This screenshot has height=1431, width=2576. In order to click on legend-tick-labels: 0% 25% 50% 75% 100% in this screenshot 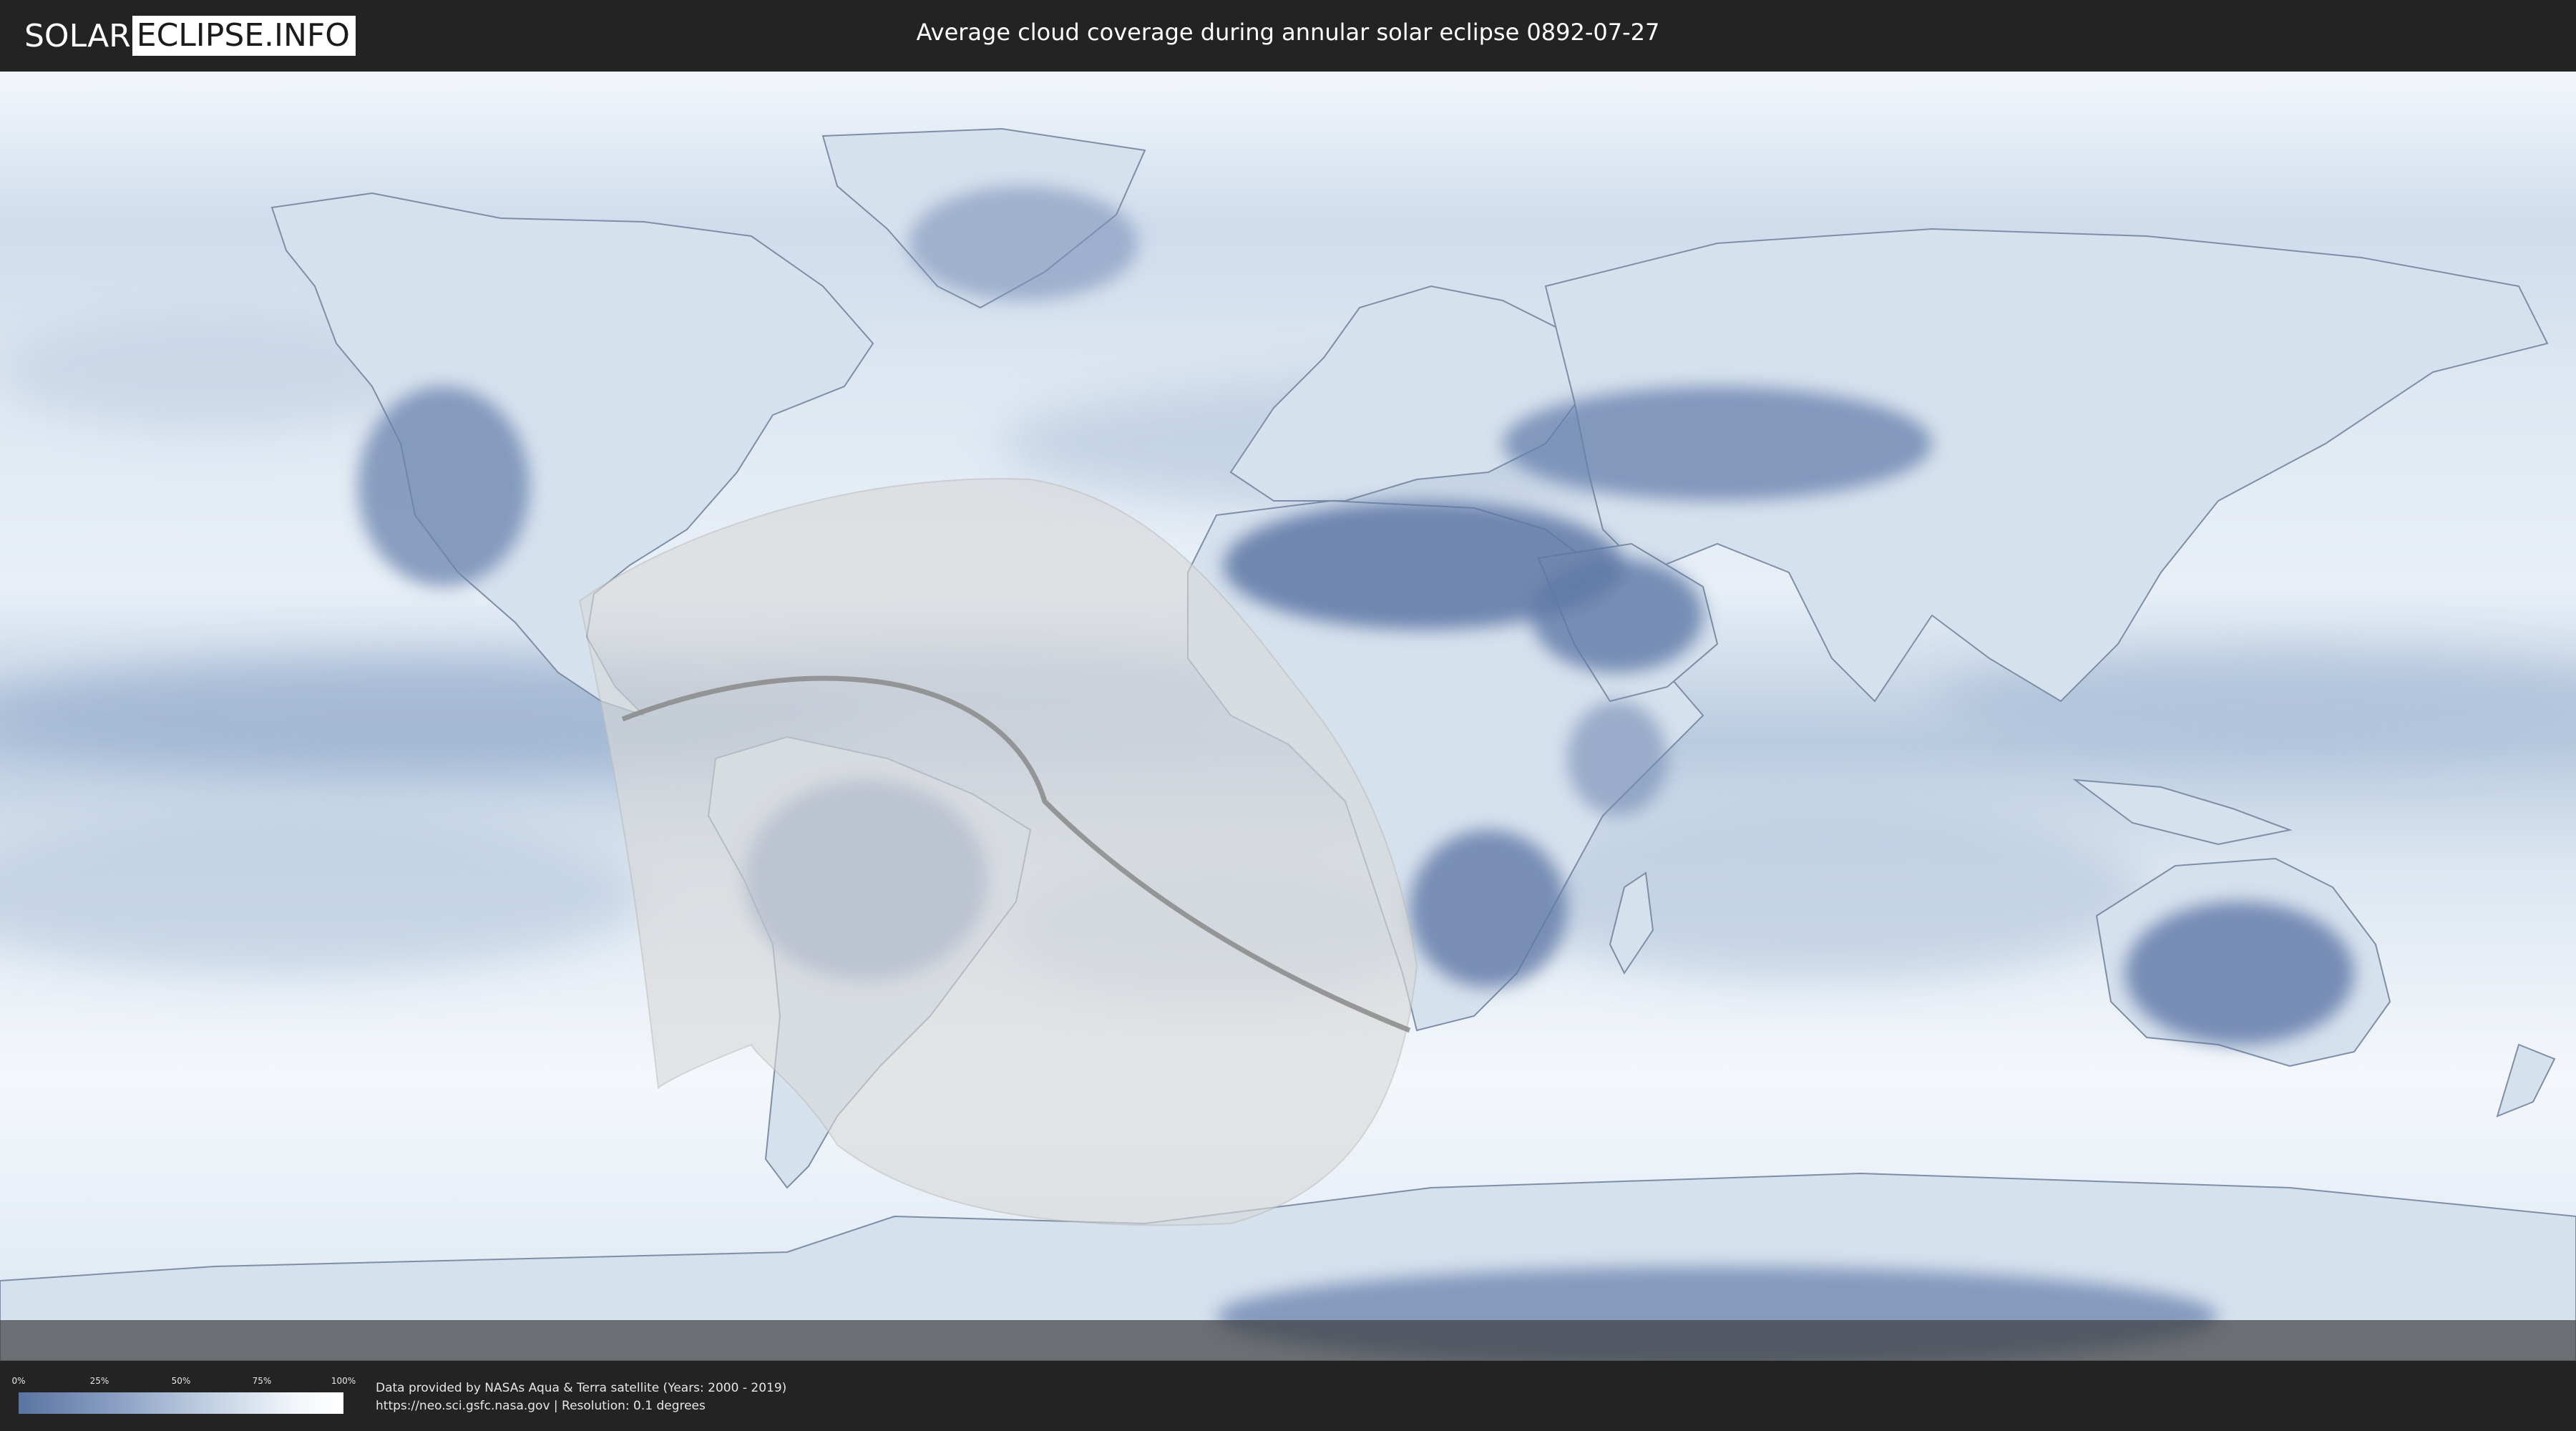, I will do `click(183, 1382)`.